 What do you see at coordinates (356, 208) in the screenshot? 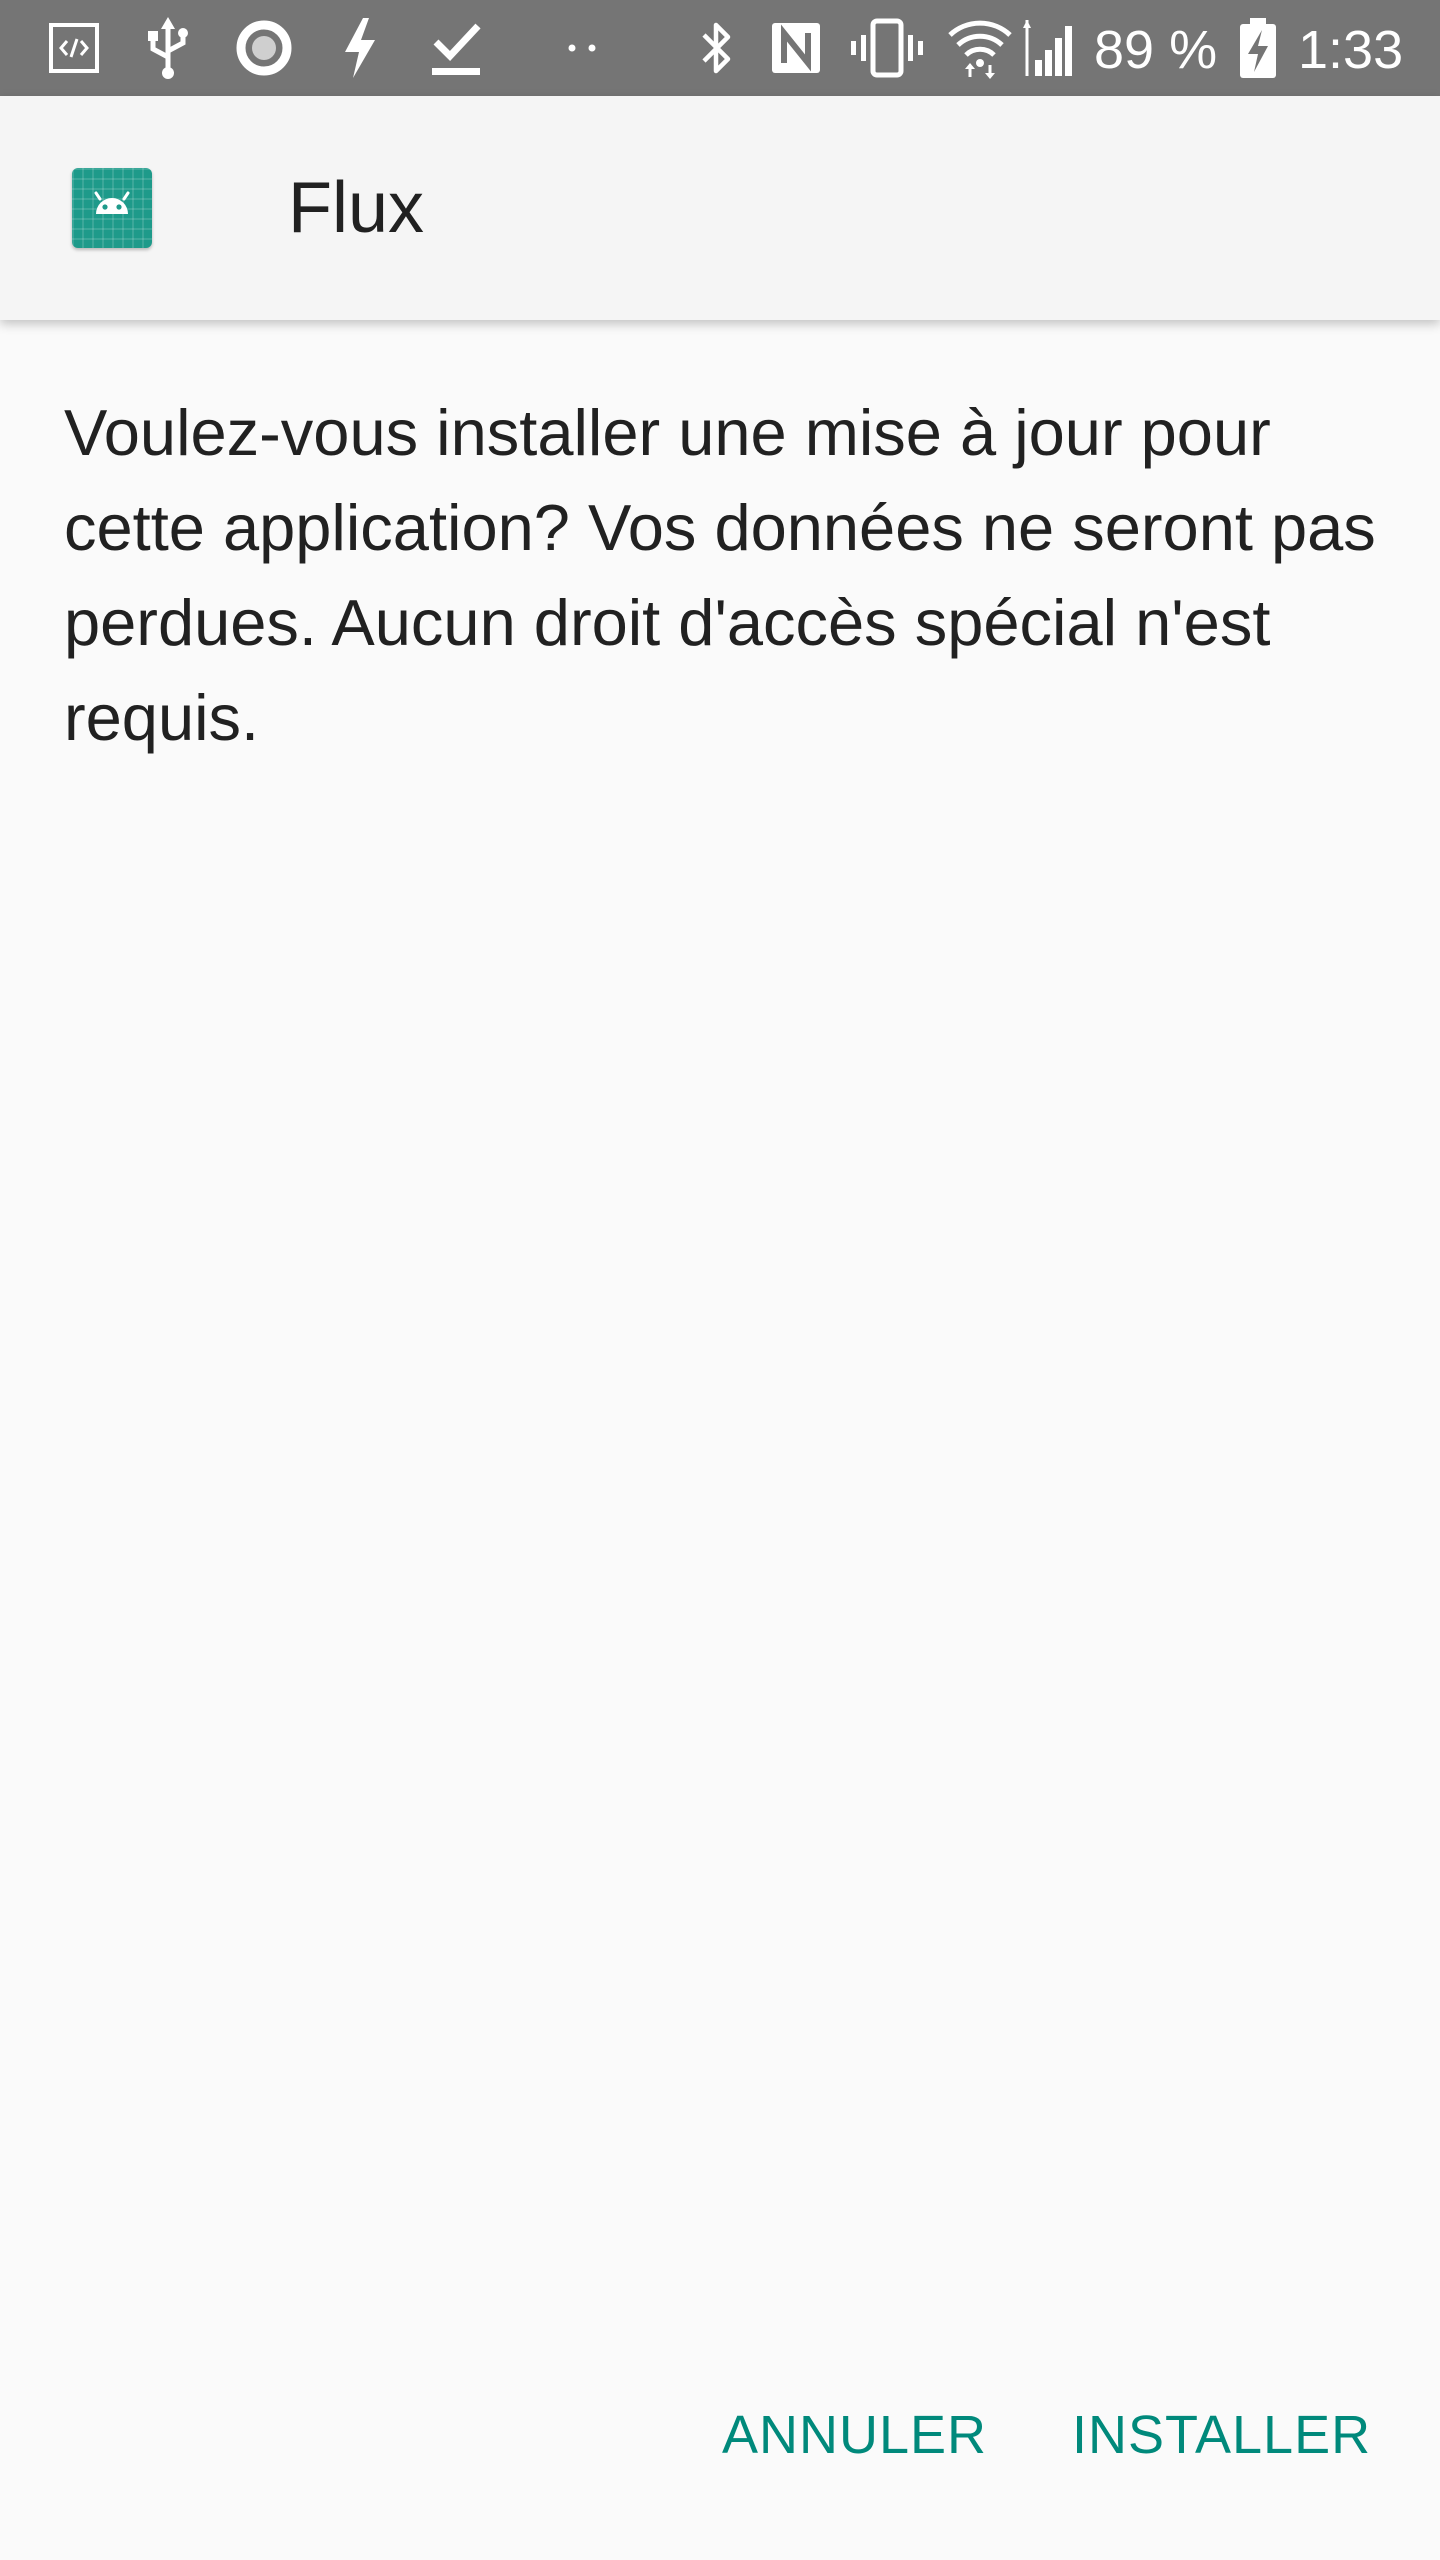
I see `app-title: Flux` at bounding box center [356, 208].